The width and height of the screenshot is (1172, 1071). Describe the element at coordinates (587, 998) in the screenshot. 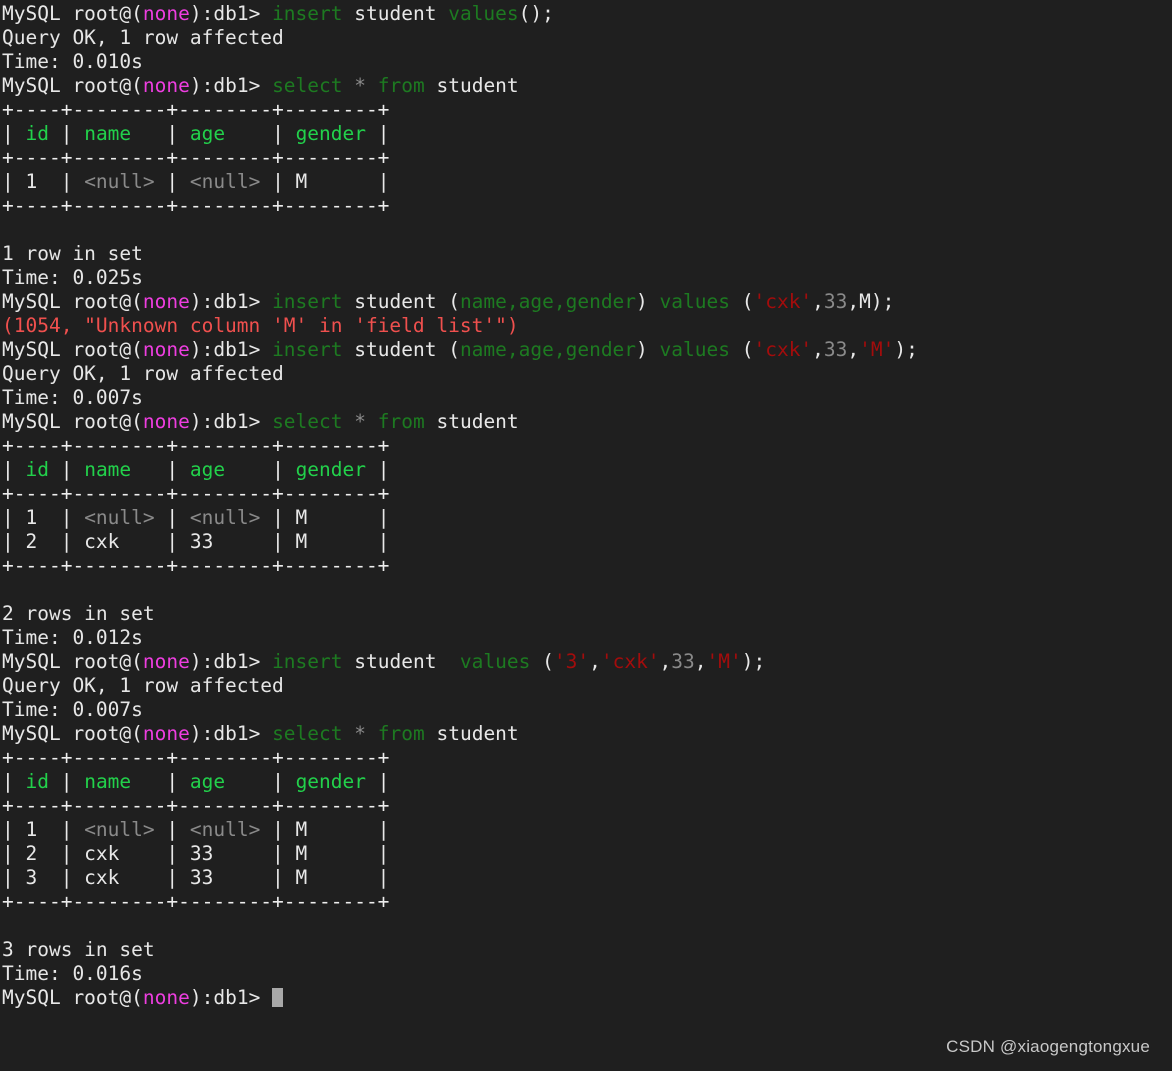

I see `terminal-line-active-prompt: MySQL root@(none):db1>` at that location.